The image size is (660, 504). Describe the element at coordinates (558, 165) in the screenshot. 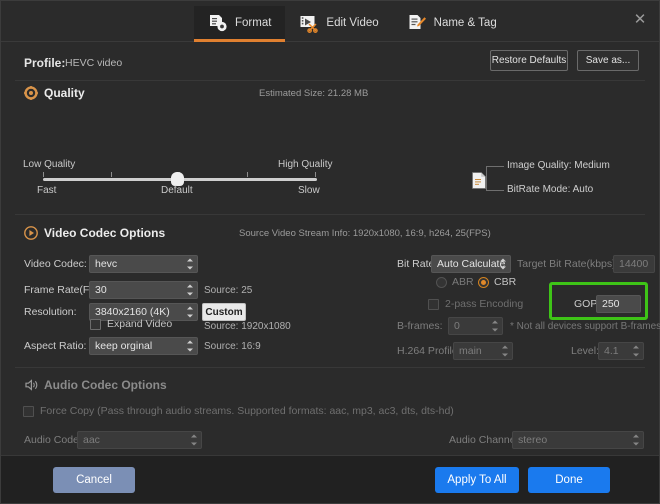

I see `image-quality-value: Image Quality: Medium` at that location.